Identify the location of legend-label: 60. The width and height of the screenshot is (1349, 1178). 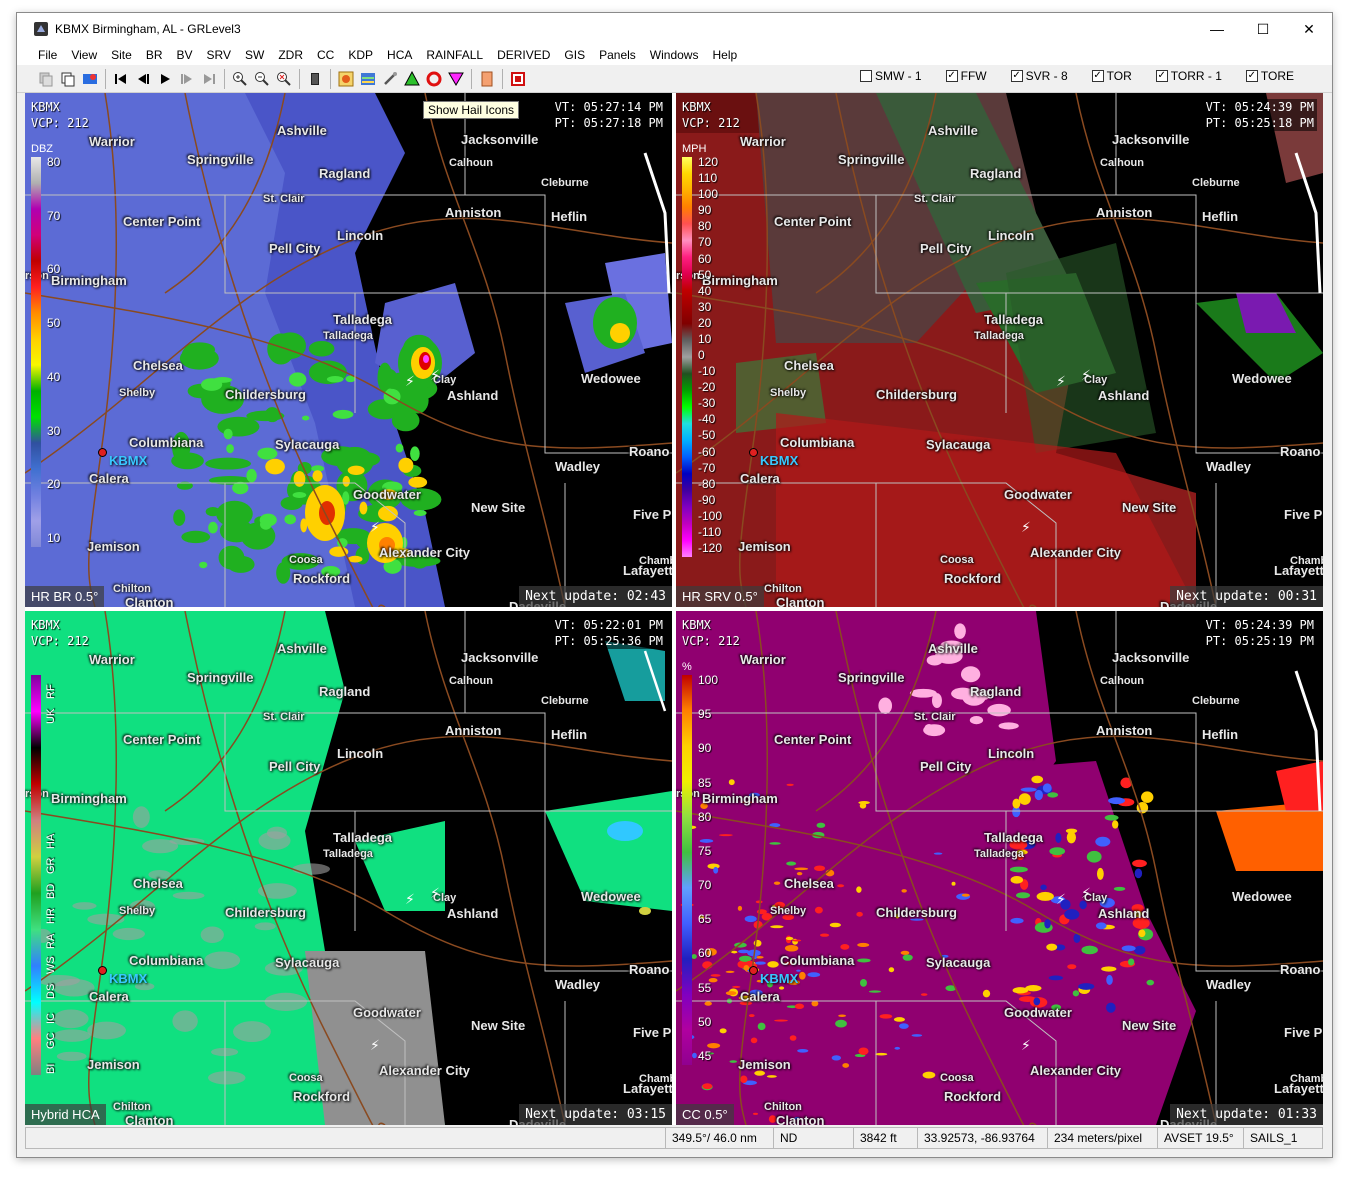
(54, 269).